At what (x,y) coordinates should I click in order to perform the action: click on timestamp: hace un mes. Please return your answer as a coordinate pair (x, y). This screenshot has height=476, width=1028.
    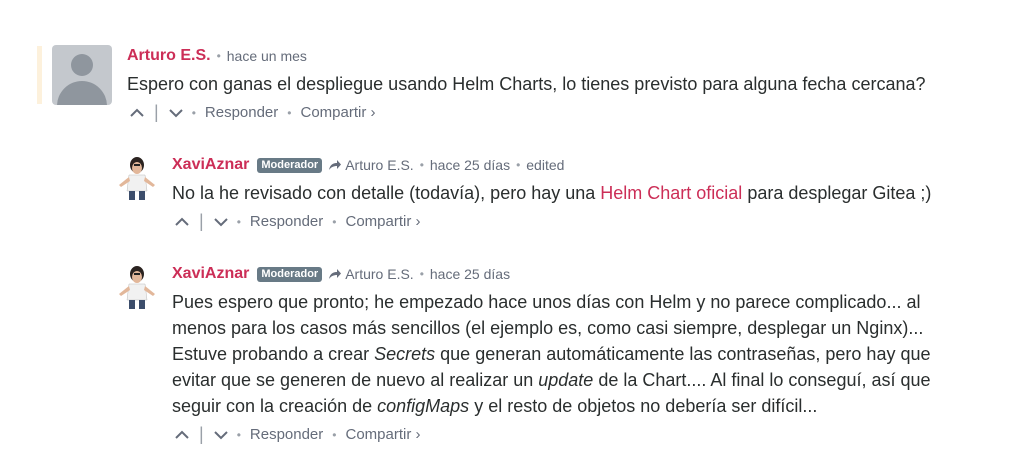
    Looking at the image, I should click on (267, 56).